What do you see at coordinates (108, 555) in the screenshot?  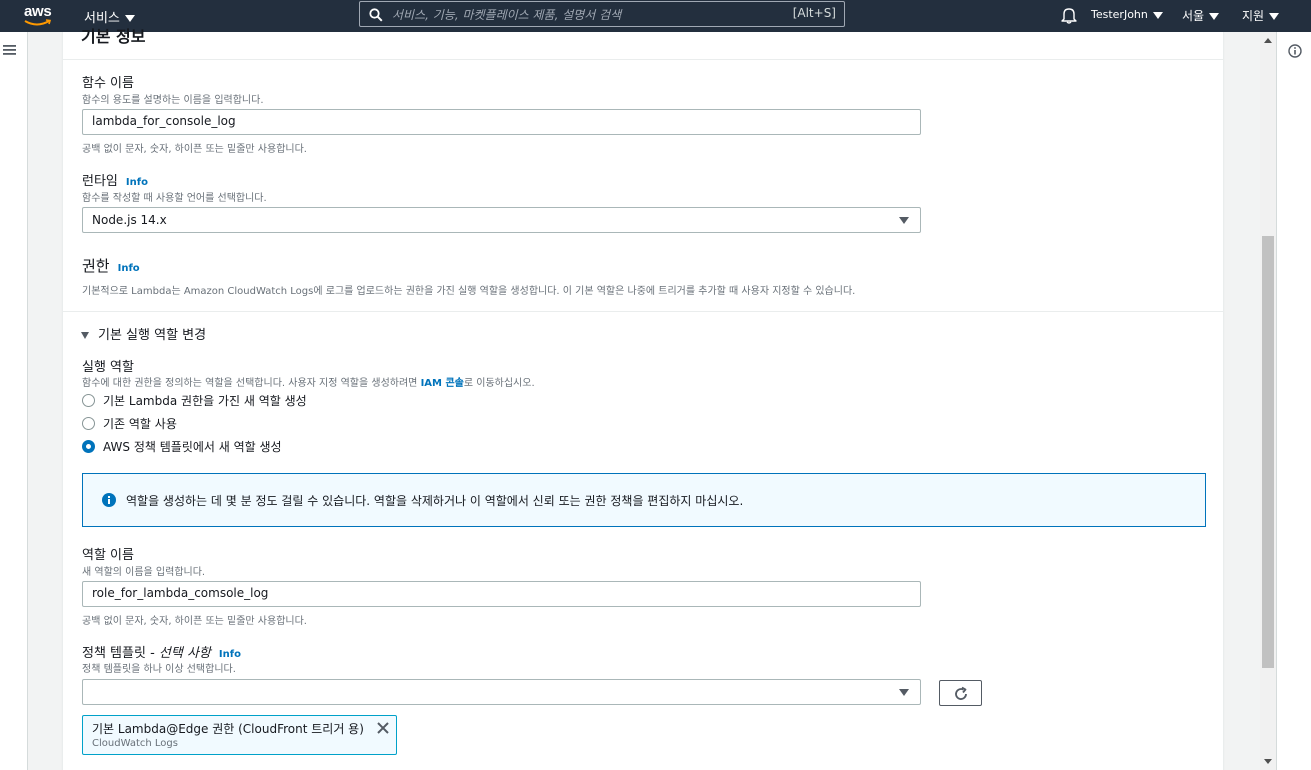 I see `role-name-label: 역할 이름` at bounding box center [108, 555].